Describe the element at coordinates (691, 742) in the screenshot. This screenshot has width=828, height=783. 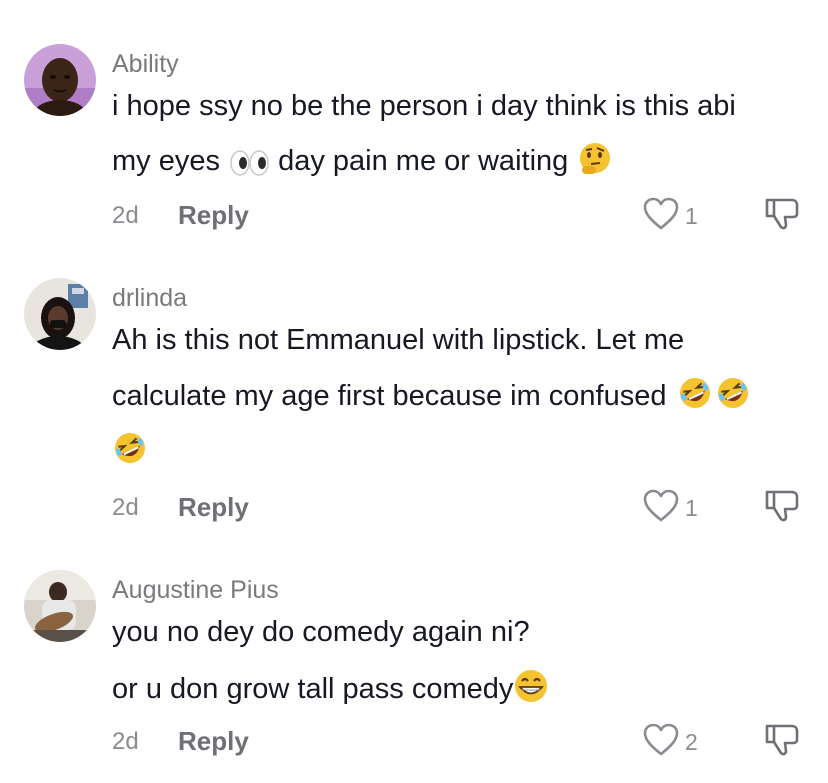
I see `like-count: 2` at that location.